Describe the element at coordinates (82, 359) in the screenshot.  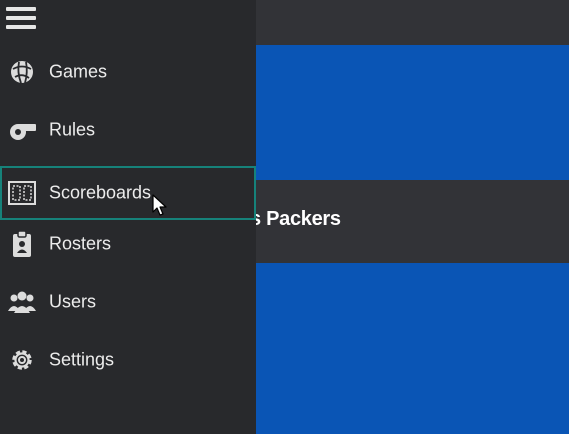
I see `sidebar-item-label: Settings` at that location.